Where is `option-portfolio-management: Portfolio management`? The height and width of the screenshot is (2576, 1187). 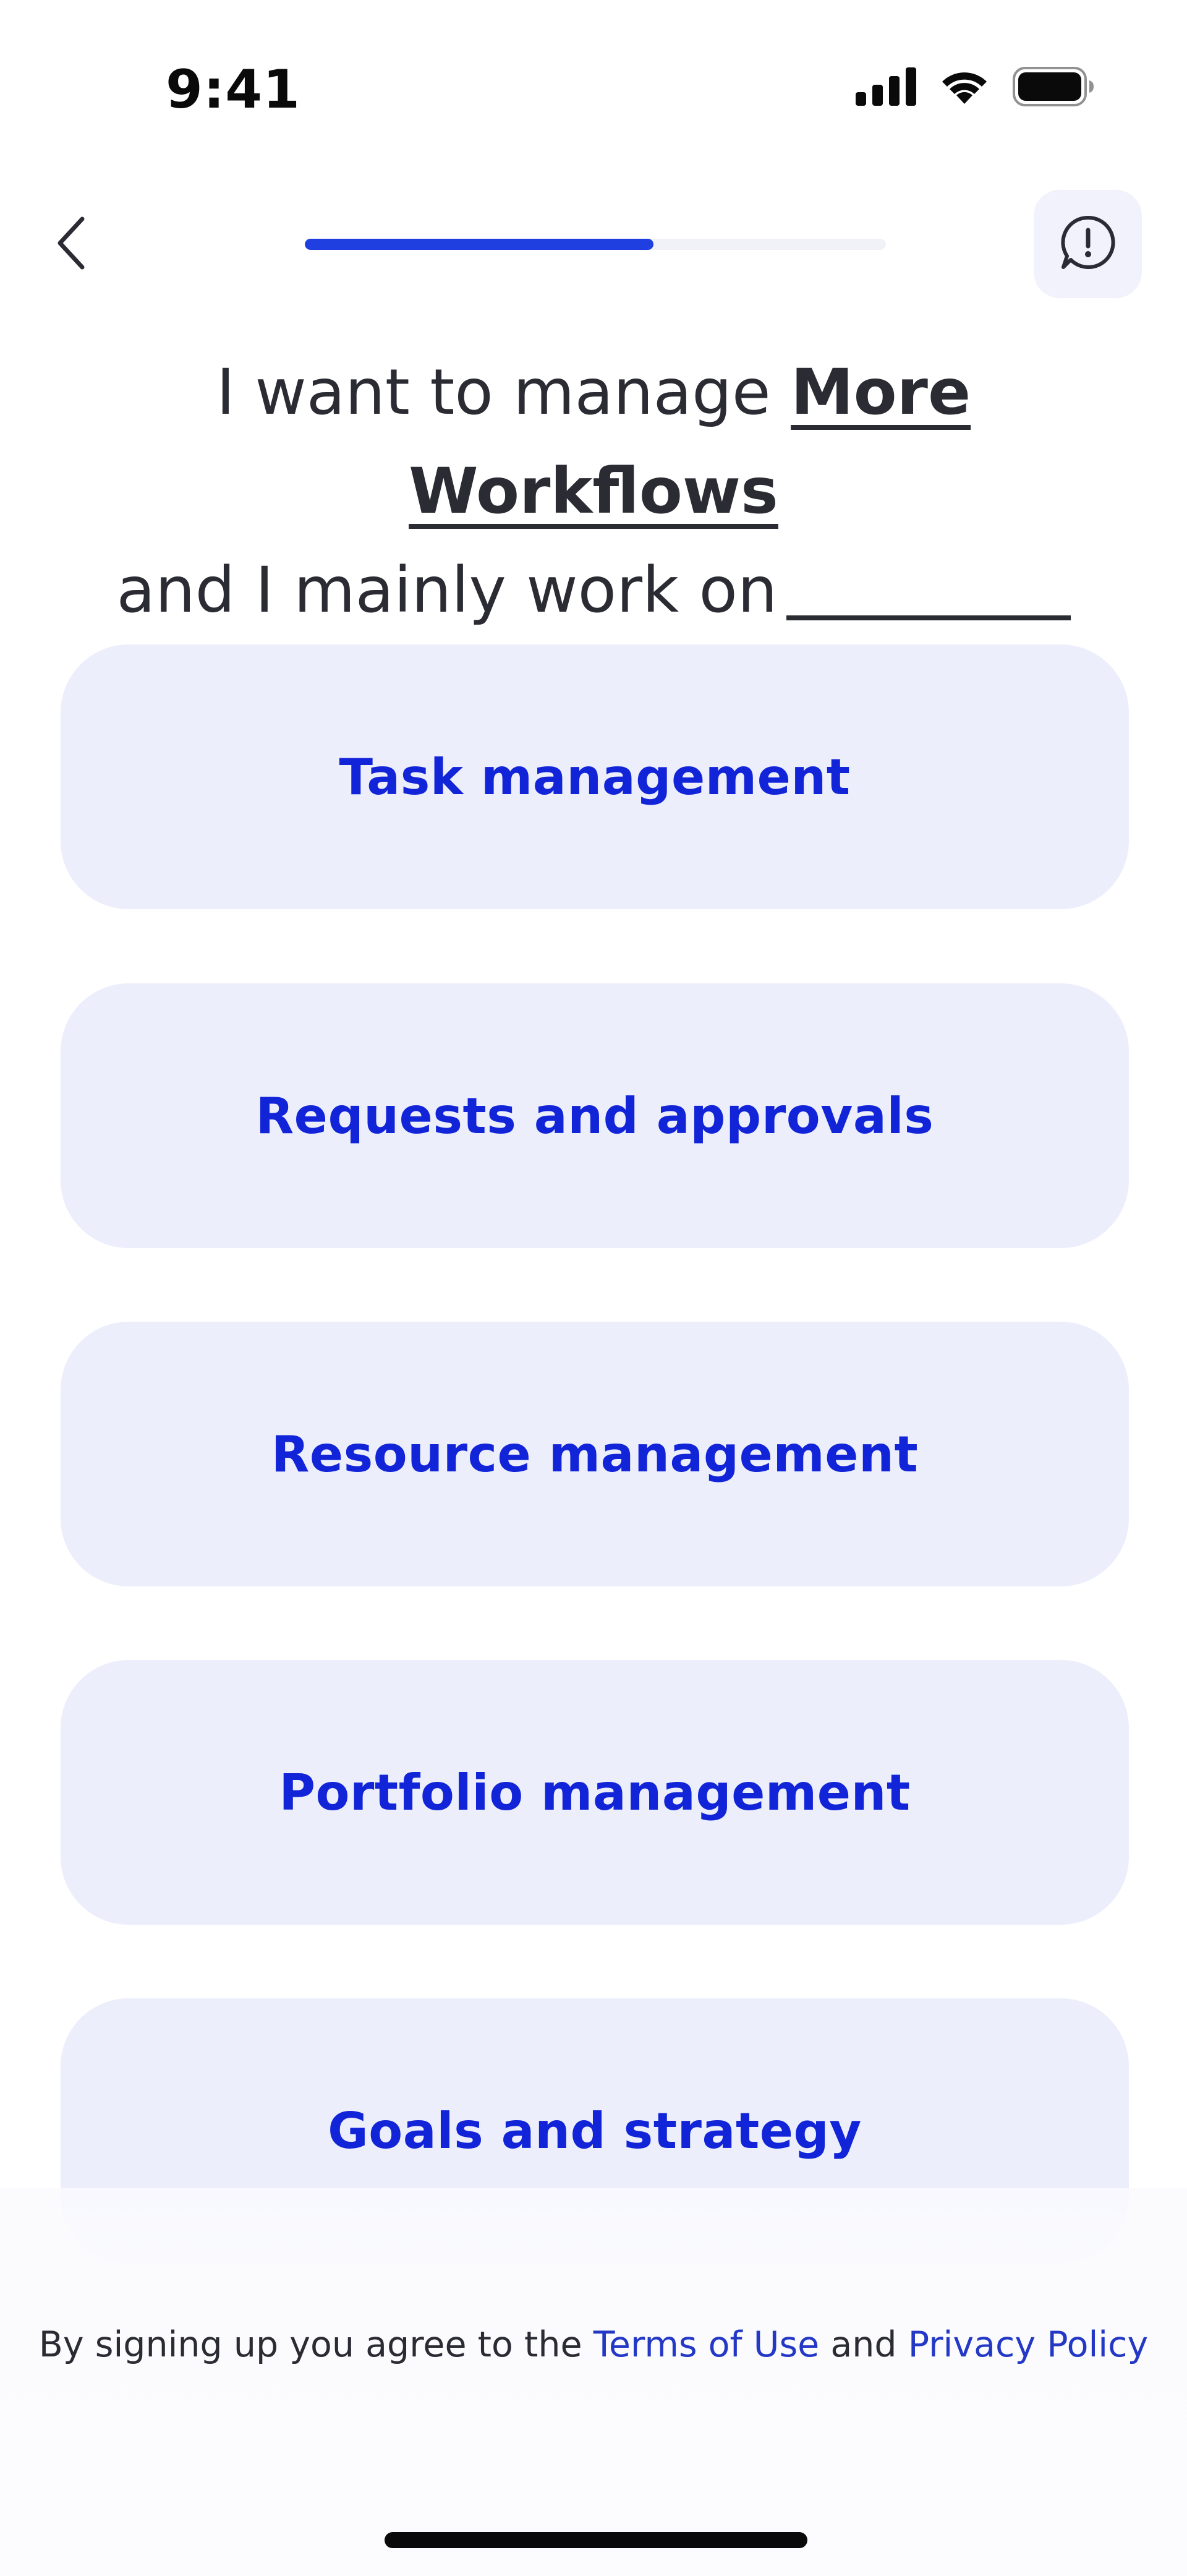
option-portfolio-management: Portfolio management is located at coordinates (595, 1792).